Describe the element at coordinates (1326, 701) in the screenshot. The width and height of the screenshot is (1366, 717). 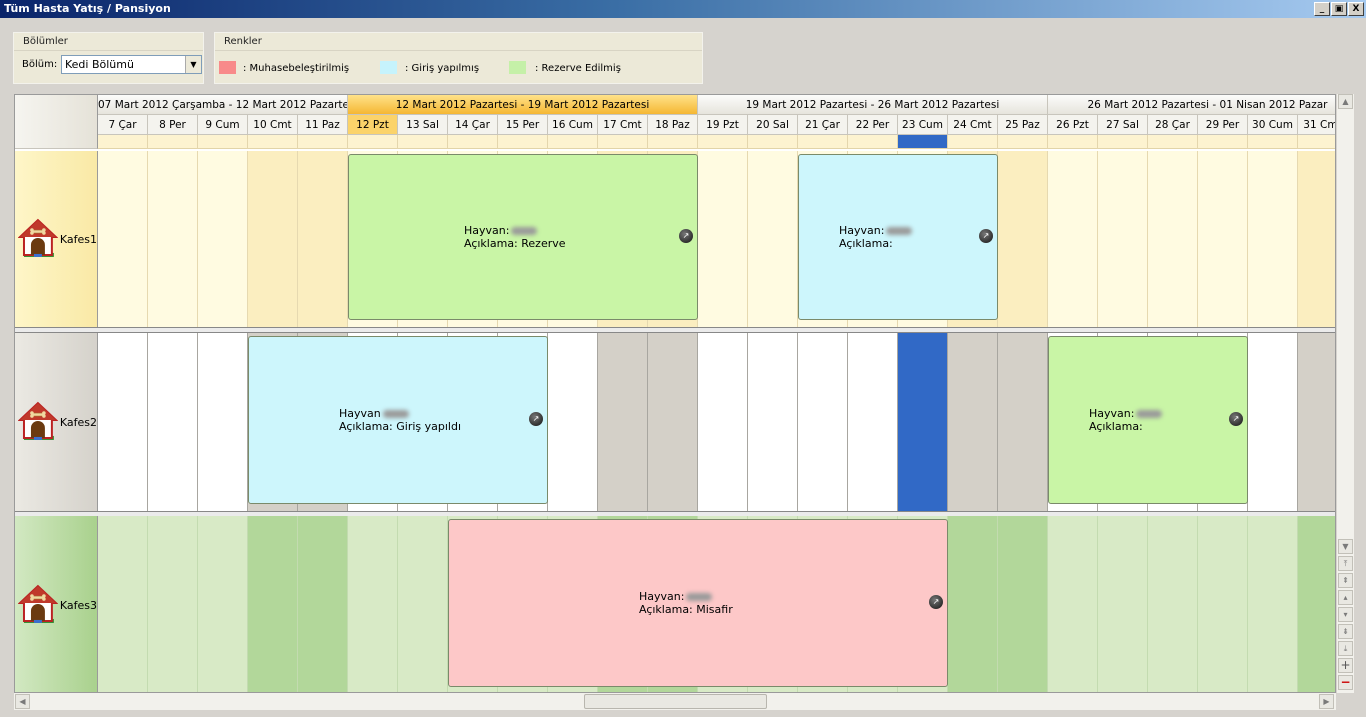
I see `scroll-right-icon: ▶` at that location.